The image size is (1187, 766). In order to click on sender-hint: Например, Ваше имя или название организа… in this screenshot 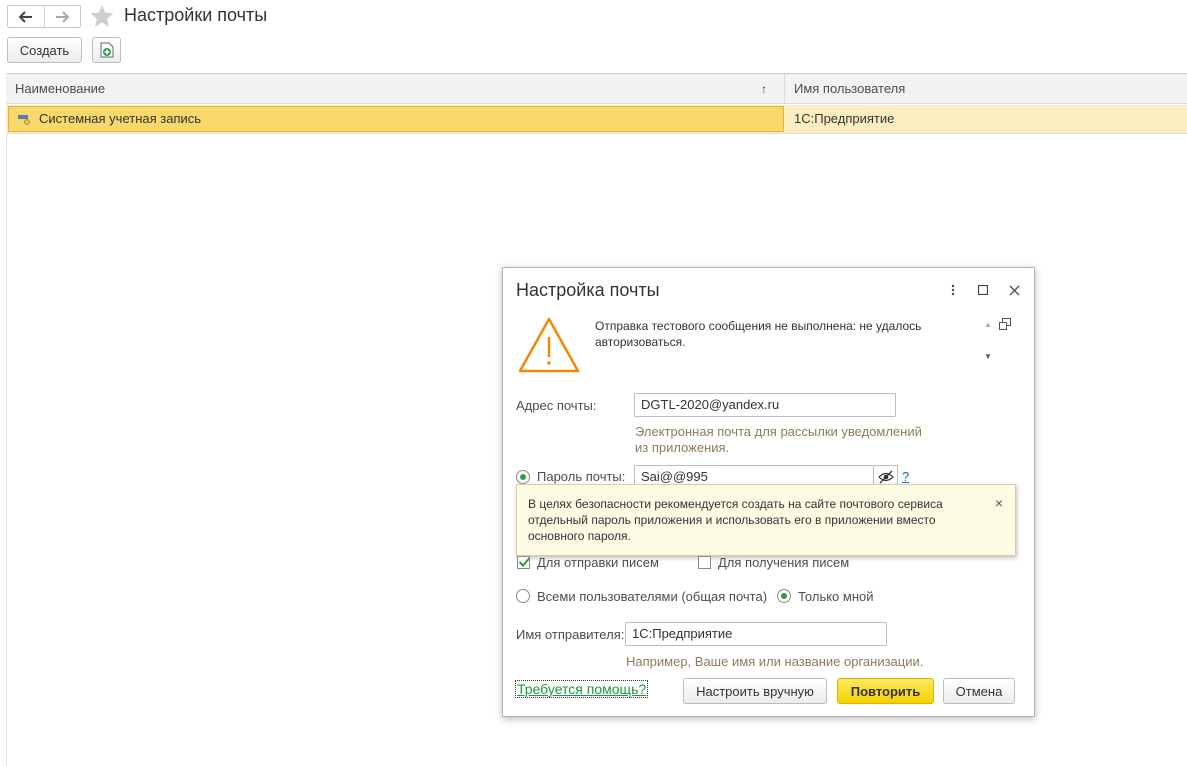, I will do `click(775, 661)`.